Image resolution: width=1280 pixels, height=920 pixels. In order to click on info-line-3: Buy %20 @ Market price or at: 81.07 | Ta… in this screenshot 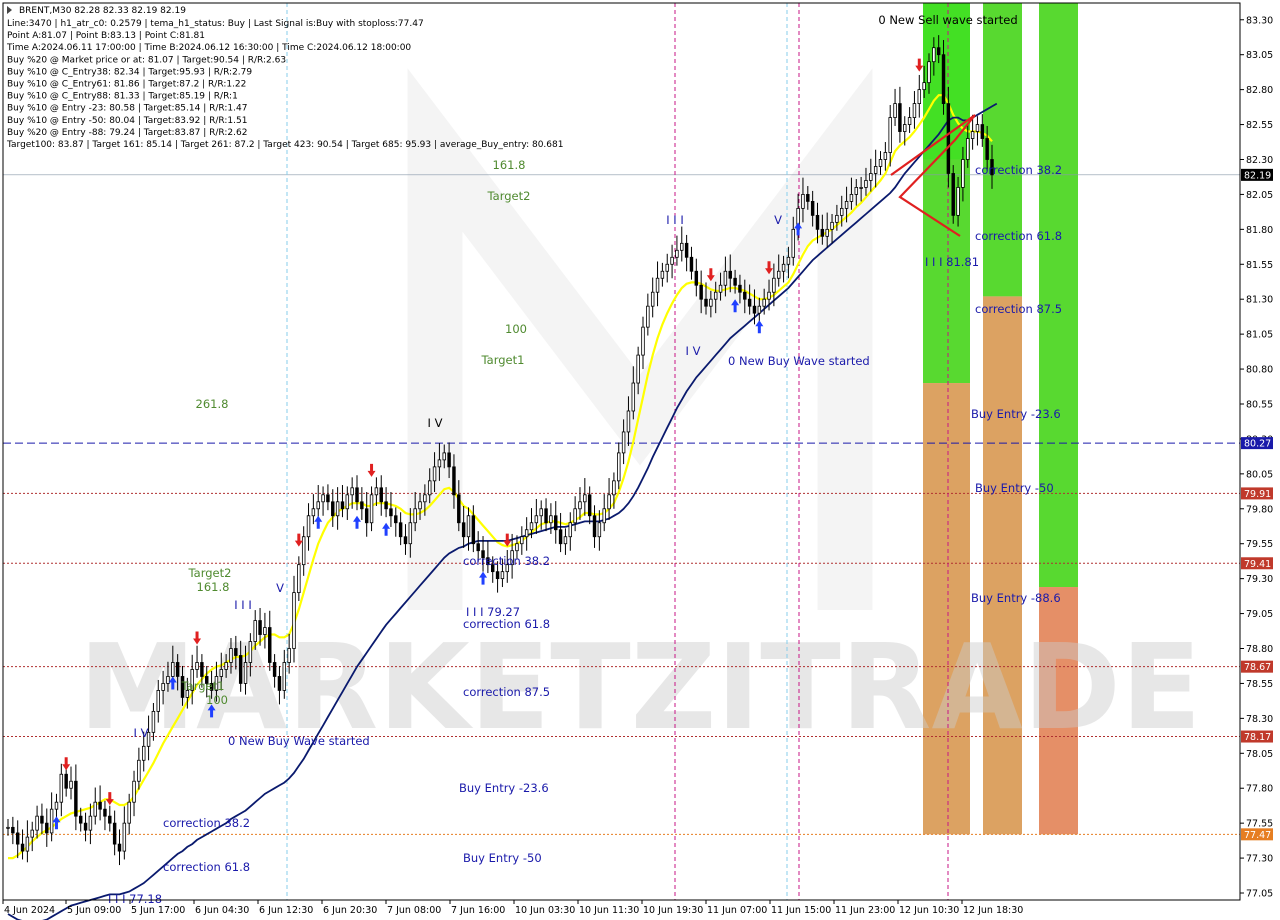, I will do `click(146, 60)`.